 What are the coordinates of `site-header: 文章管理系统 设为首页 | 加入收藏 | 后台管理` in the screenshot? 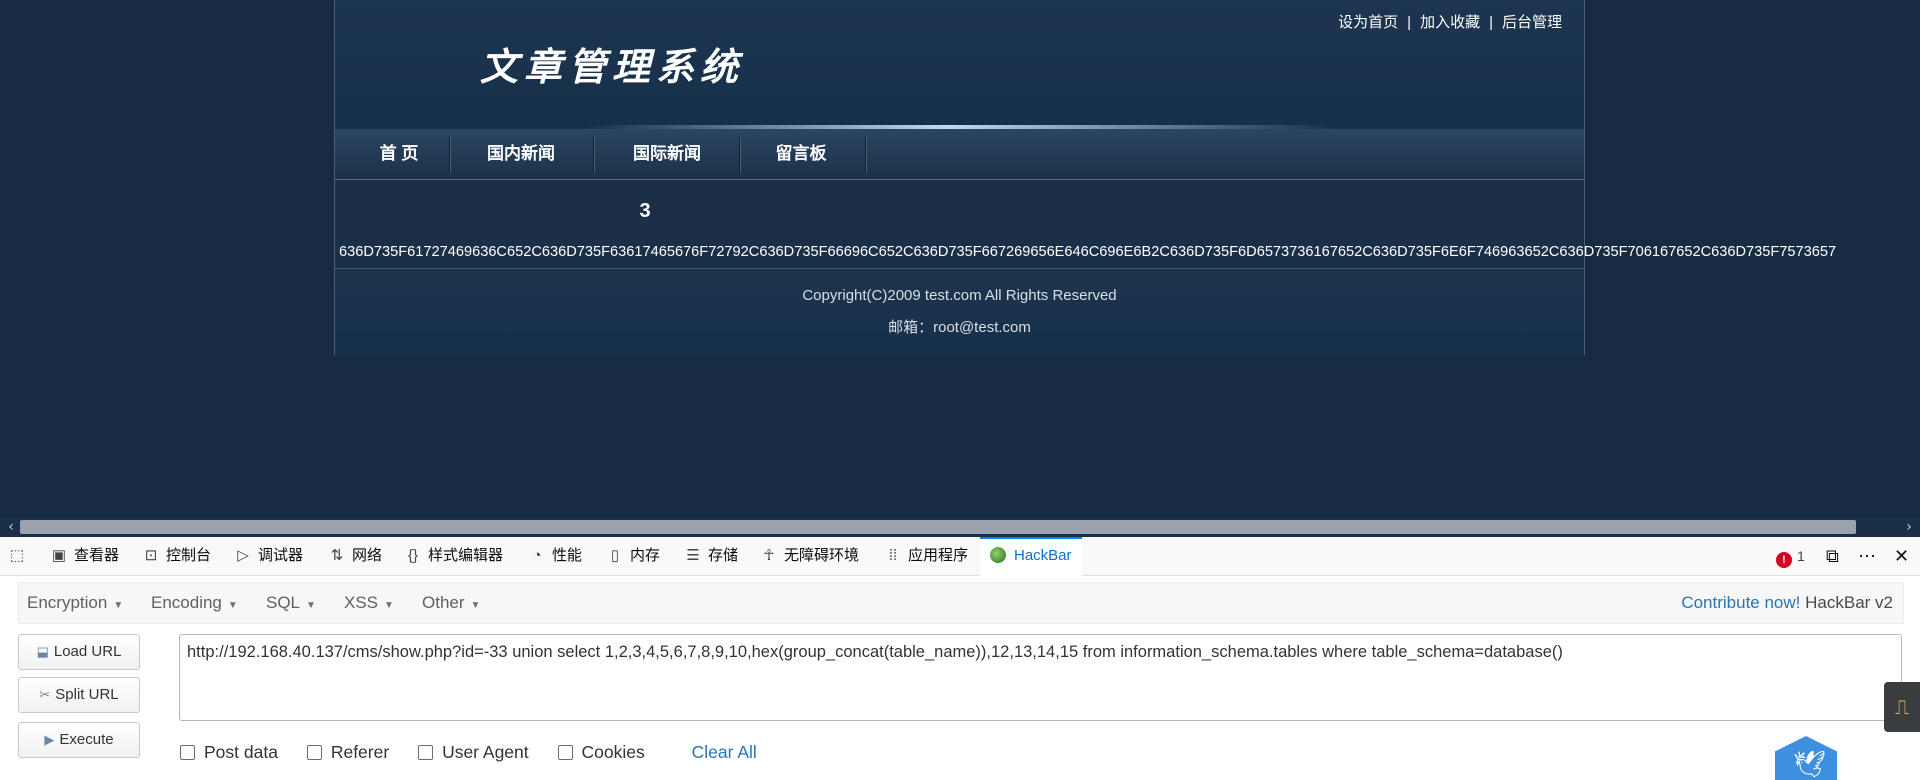 It's located at (959, 64).